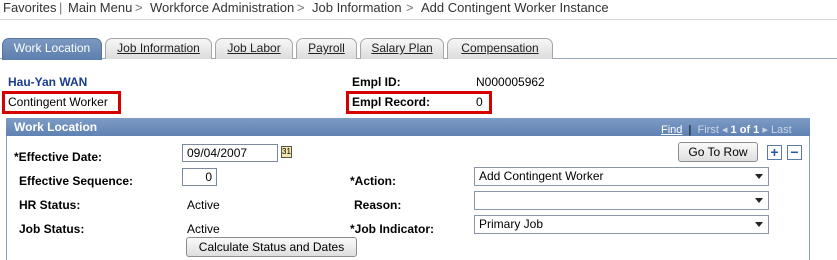  Describe the element at coordinates (58, 157) in the screenshot. I see `effective-date-label: *Effective Date:` at that location.